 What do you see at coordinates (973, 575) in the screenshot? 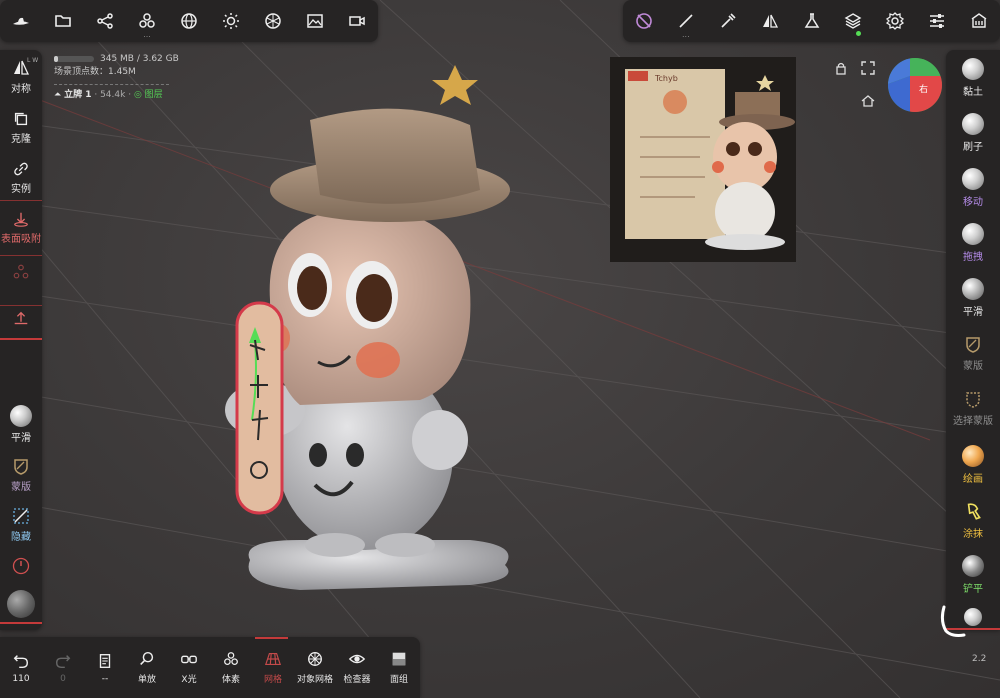
I see `tool-flatten: 铲平` at bounding box center [973, 575].